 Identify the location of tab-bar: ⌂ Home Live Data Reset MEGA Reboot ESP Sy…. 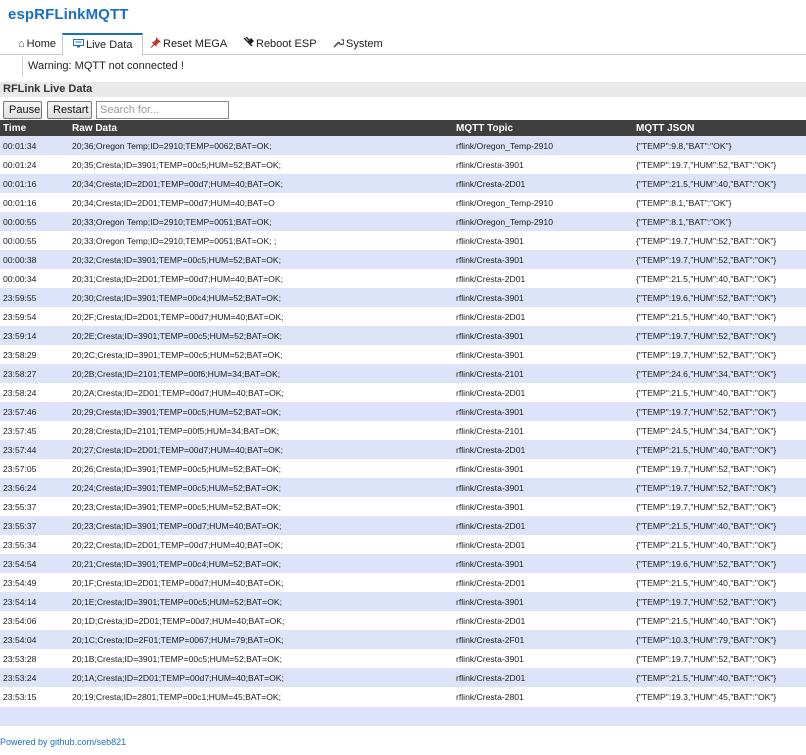
(403, 44).